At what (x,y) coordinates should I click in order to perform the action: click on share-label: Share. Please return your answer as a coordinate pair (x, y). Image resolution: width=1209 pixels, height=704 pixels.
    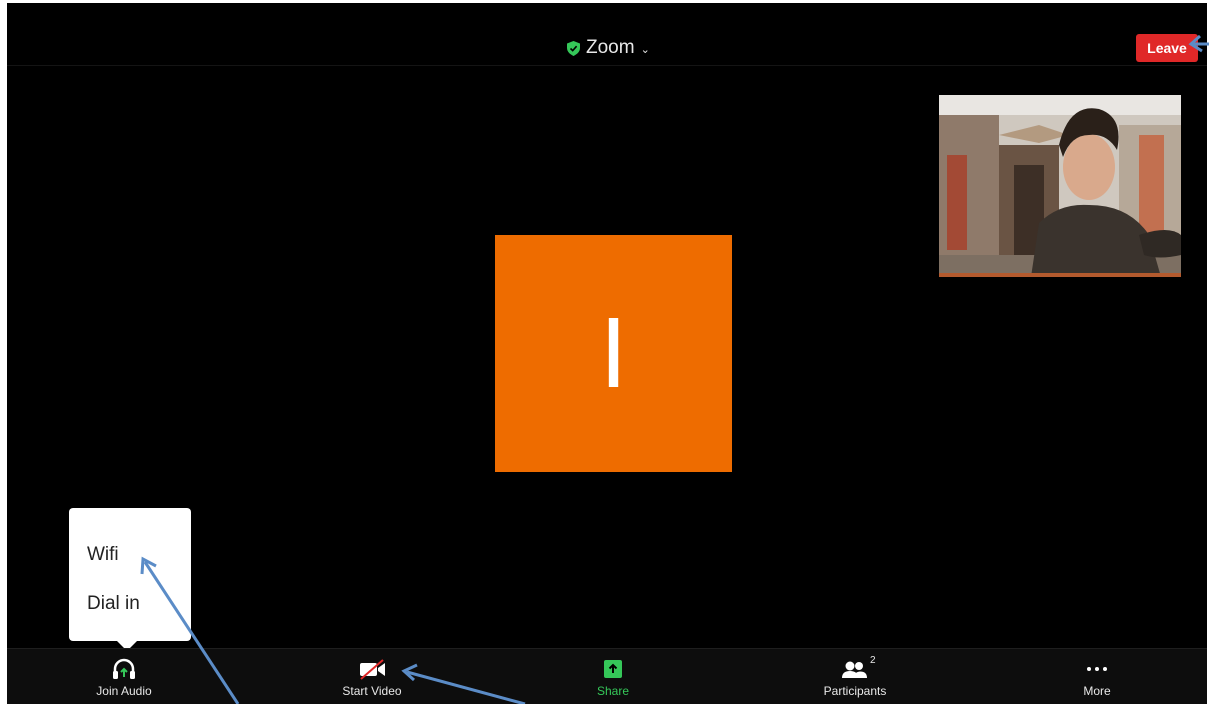
    Looking at the image, I should click on (613, 691).